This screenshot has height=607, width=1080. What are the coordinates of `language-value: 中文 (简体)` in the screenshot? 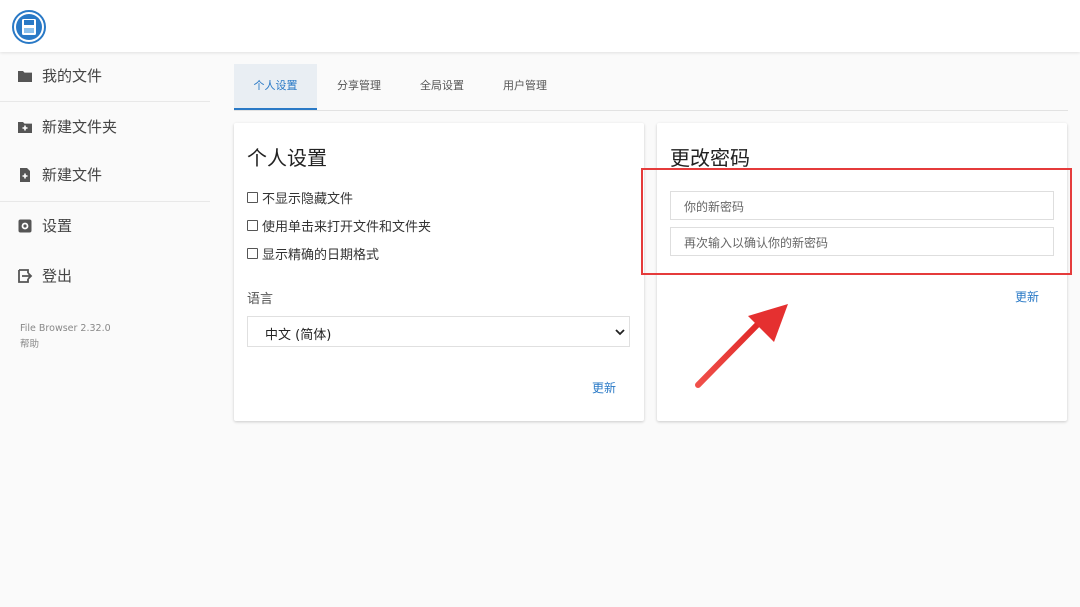 It's located at (298, 335).